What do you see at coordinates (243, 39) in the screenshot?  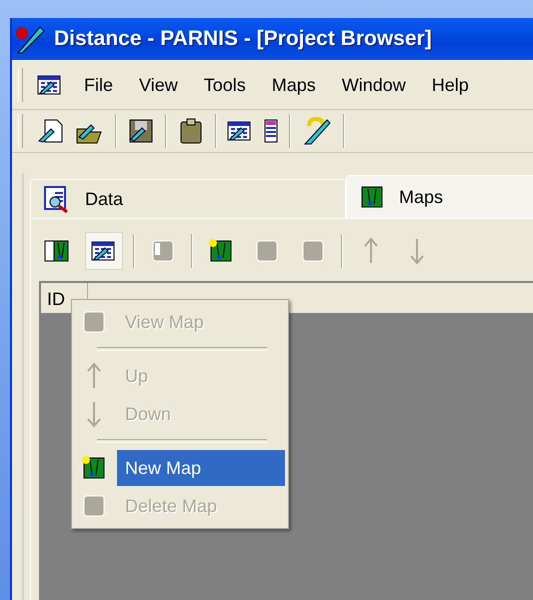 I see `window-title: Distance - PARNIS - [Project Browser]` at bounding box center [243, 39].